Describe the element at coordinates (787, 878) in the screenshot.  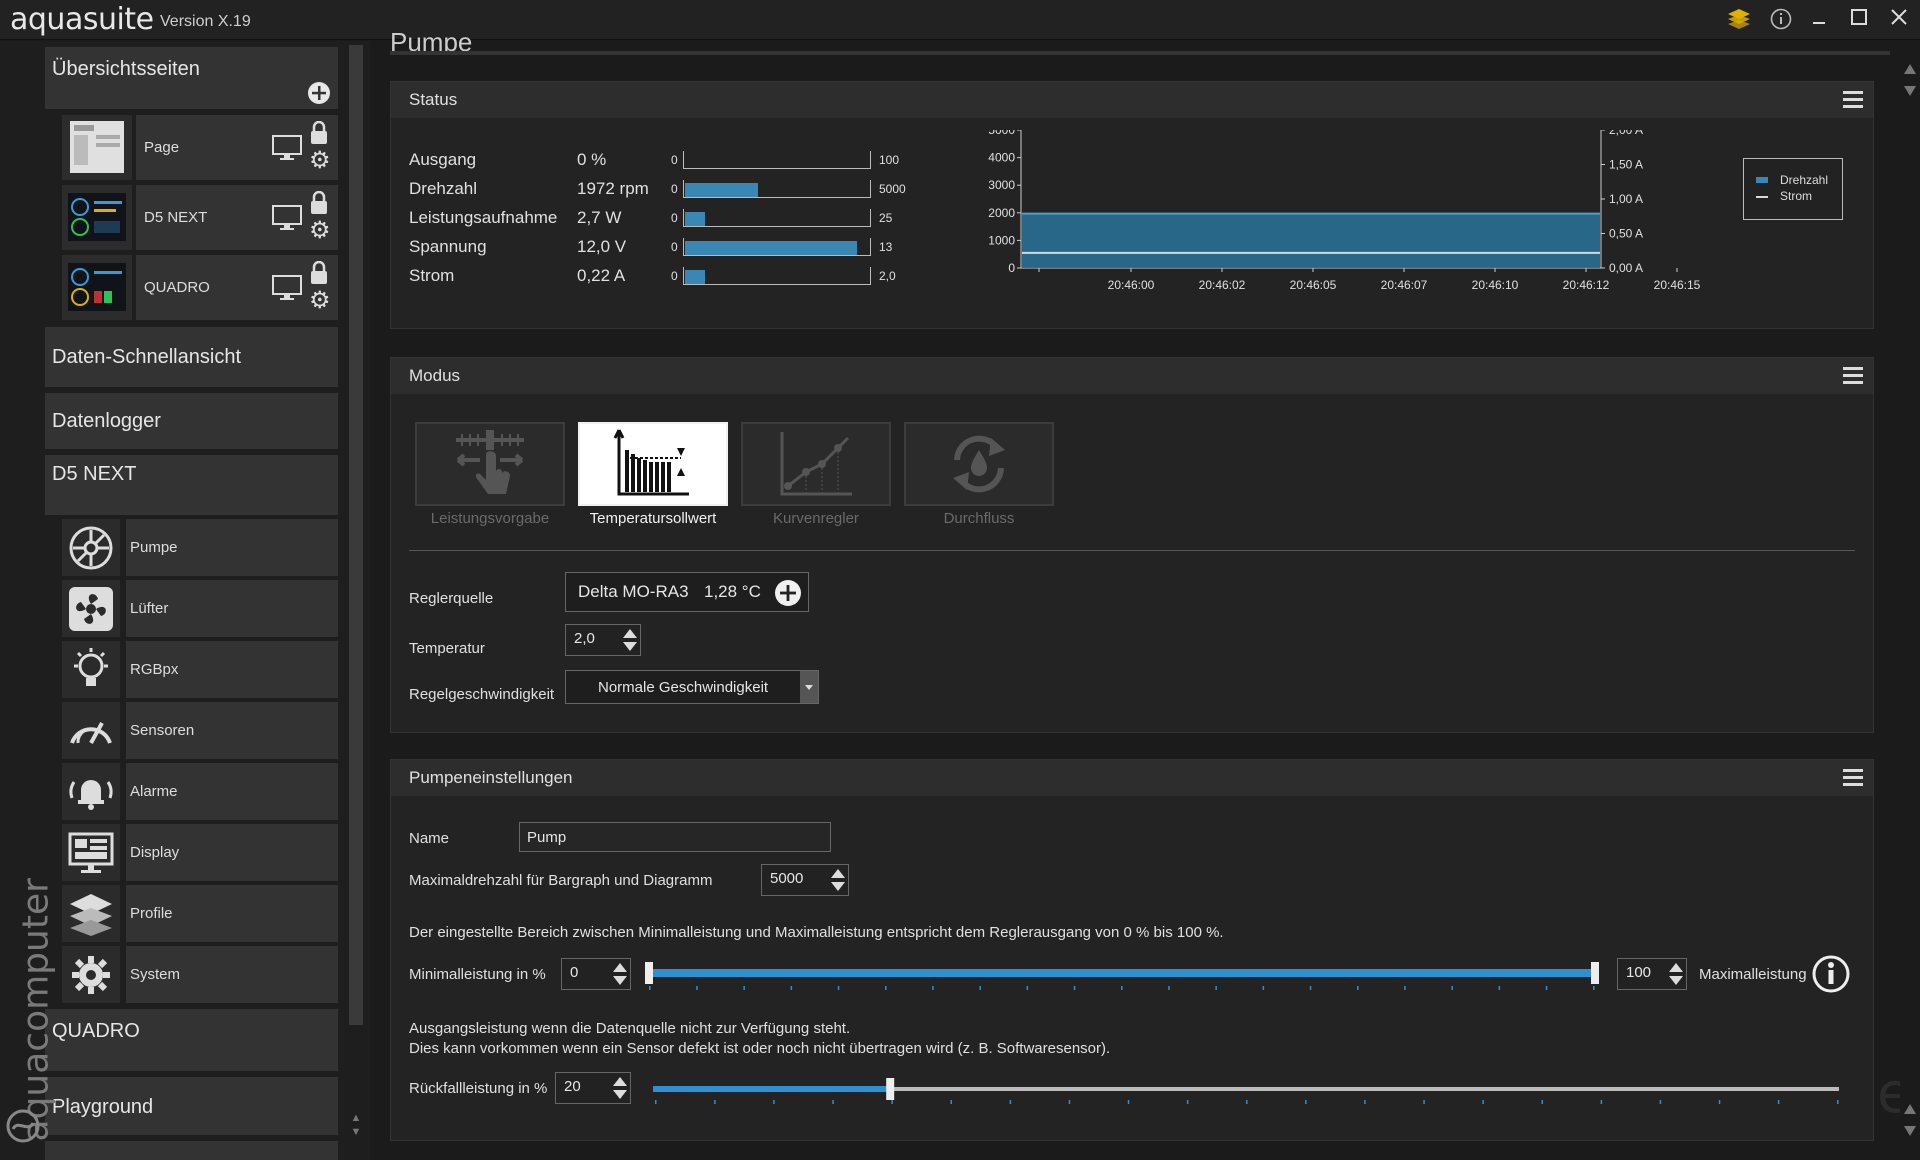
I see `maxrpm-value: 5000` at that location.